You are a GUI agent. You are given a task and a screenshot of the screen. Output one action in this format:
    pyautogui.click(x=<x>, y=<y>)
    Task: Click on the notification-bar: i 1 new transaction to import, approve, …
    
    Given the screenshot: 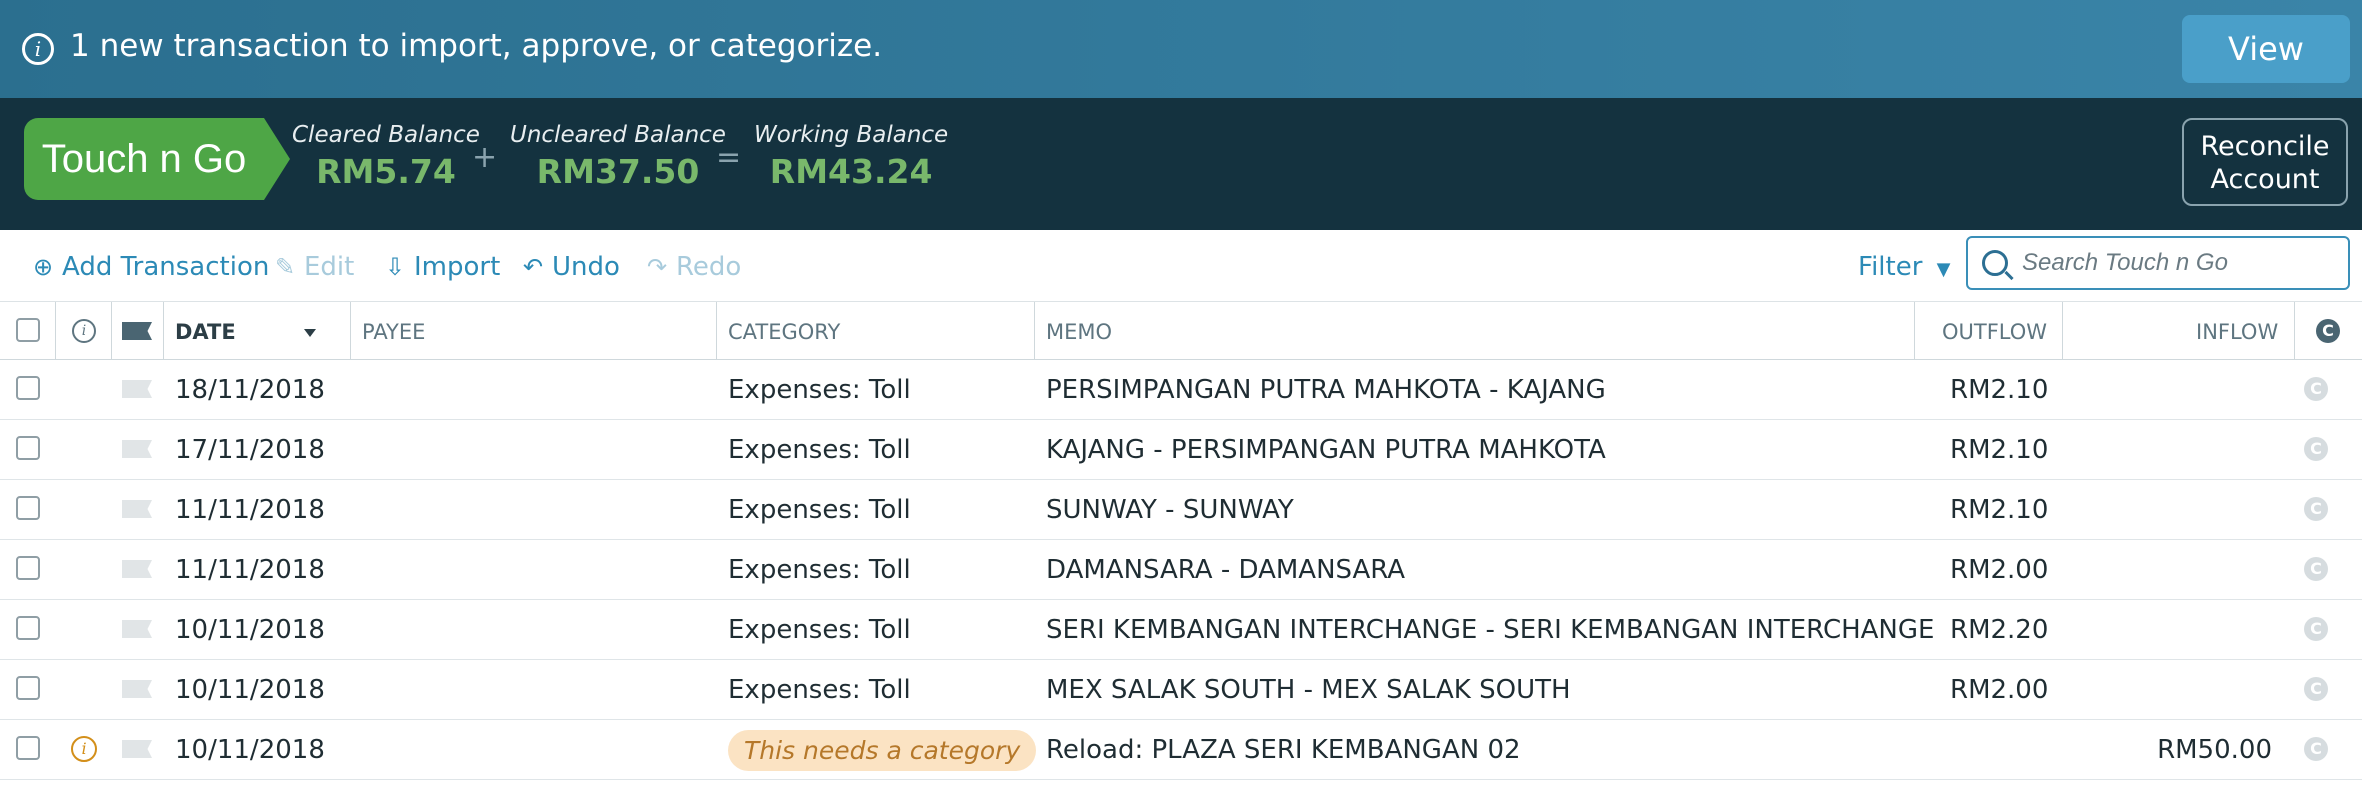 What is the action you would take?
    pyautogui.click(x=1181, y=49)
    